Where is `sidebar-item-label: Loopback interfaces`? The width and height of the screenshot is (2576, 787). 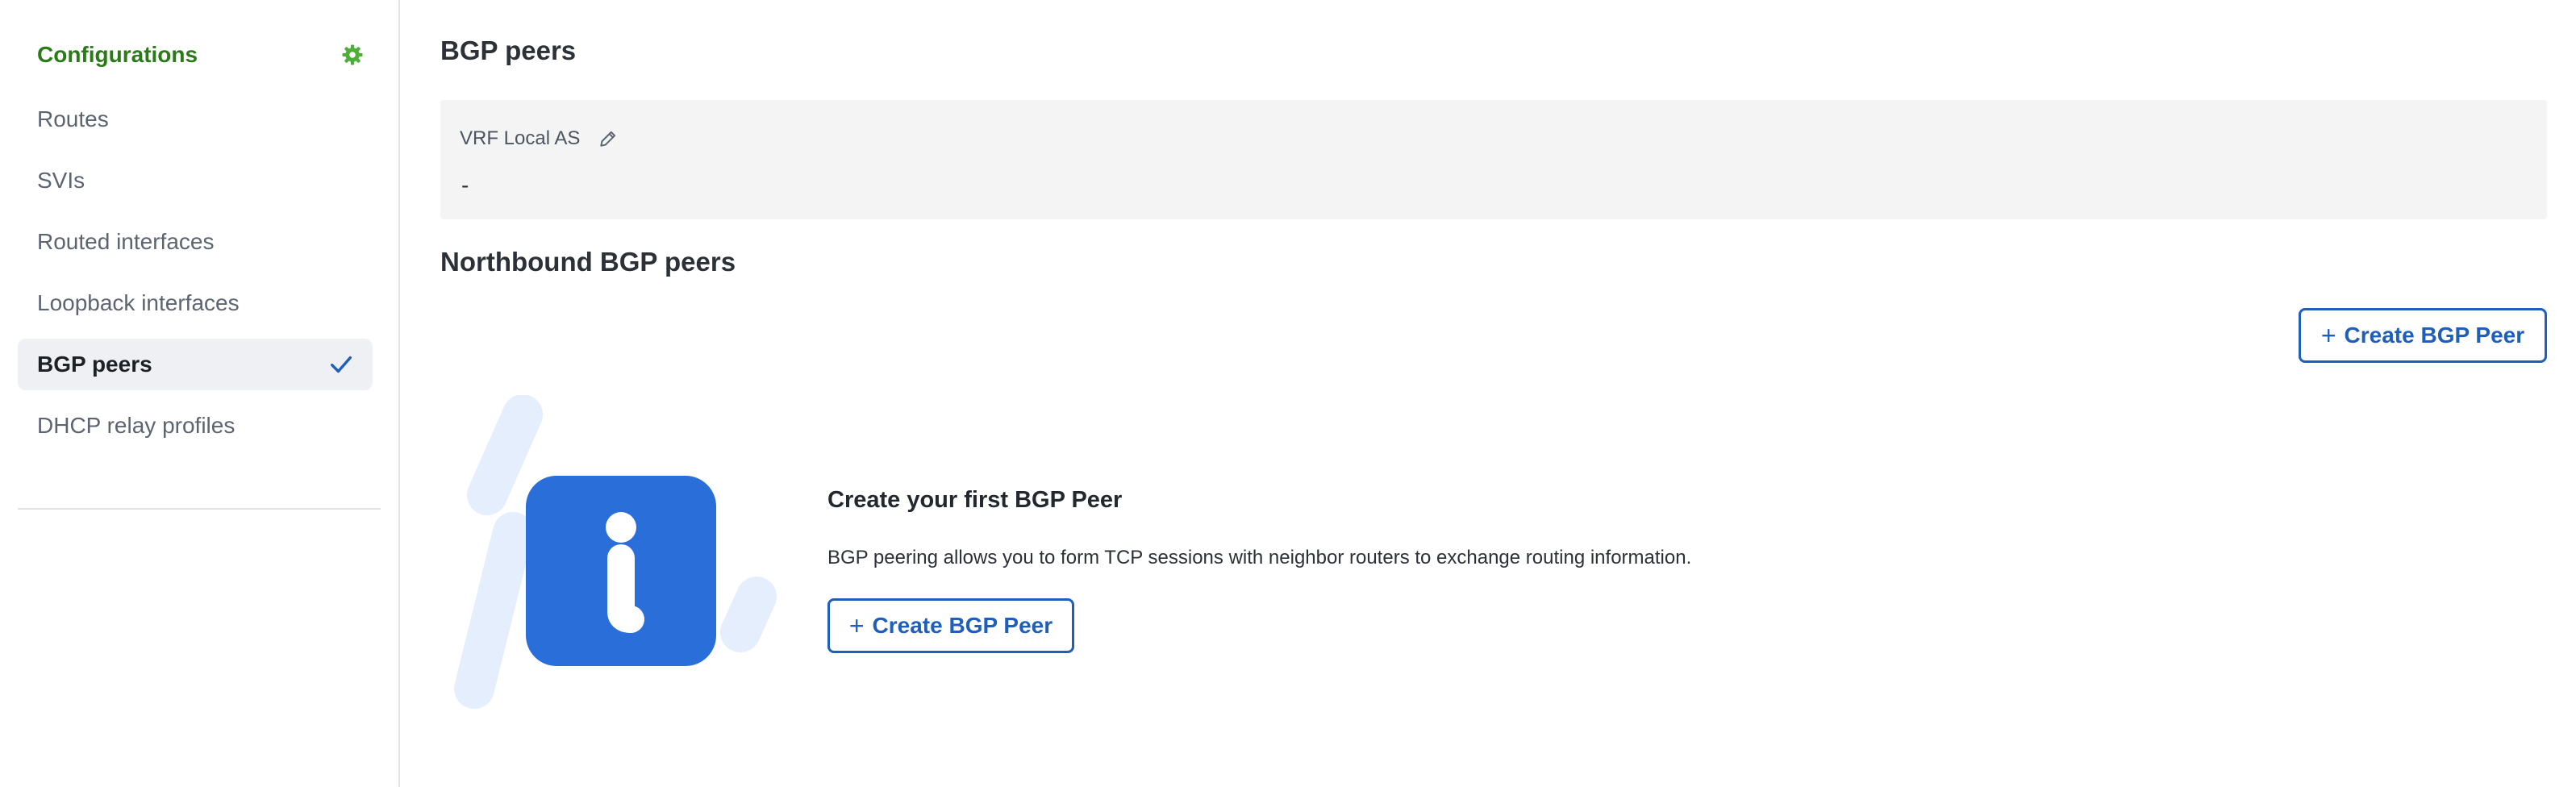 sidebar-item-label: Loopback interfaces is located at coordinates (138, 302).